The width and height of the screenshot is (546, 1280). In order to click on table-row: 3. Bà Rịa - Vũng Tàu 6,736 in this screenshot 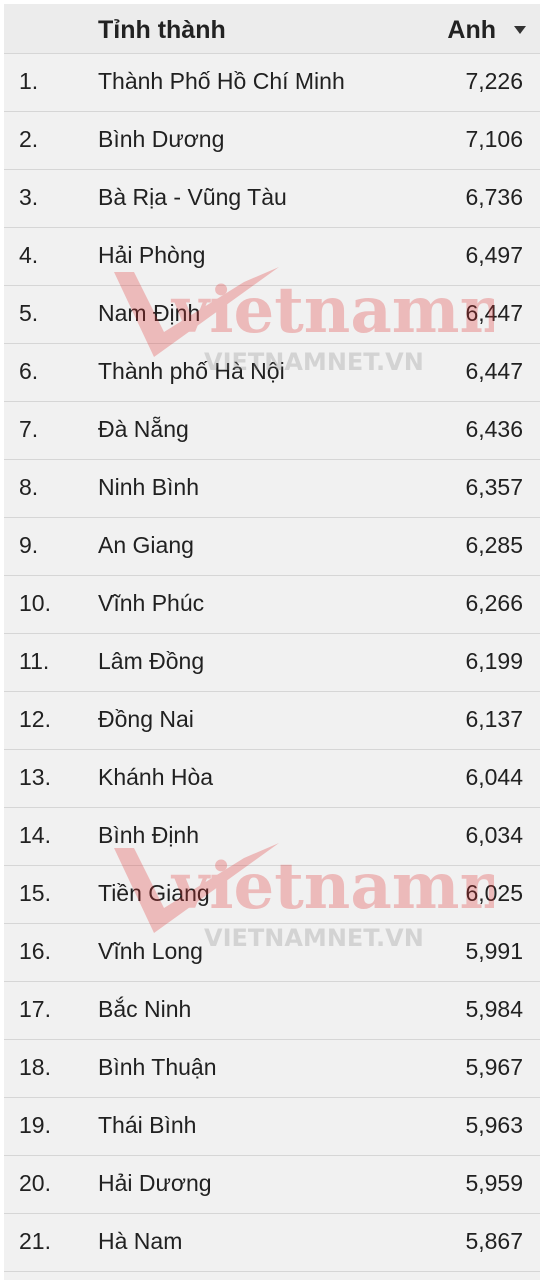, I will do `click(272, 199)`.